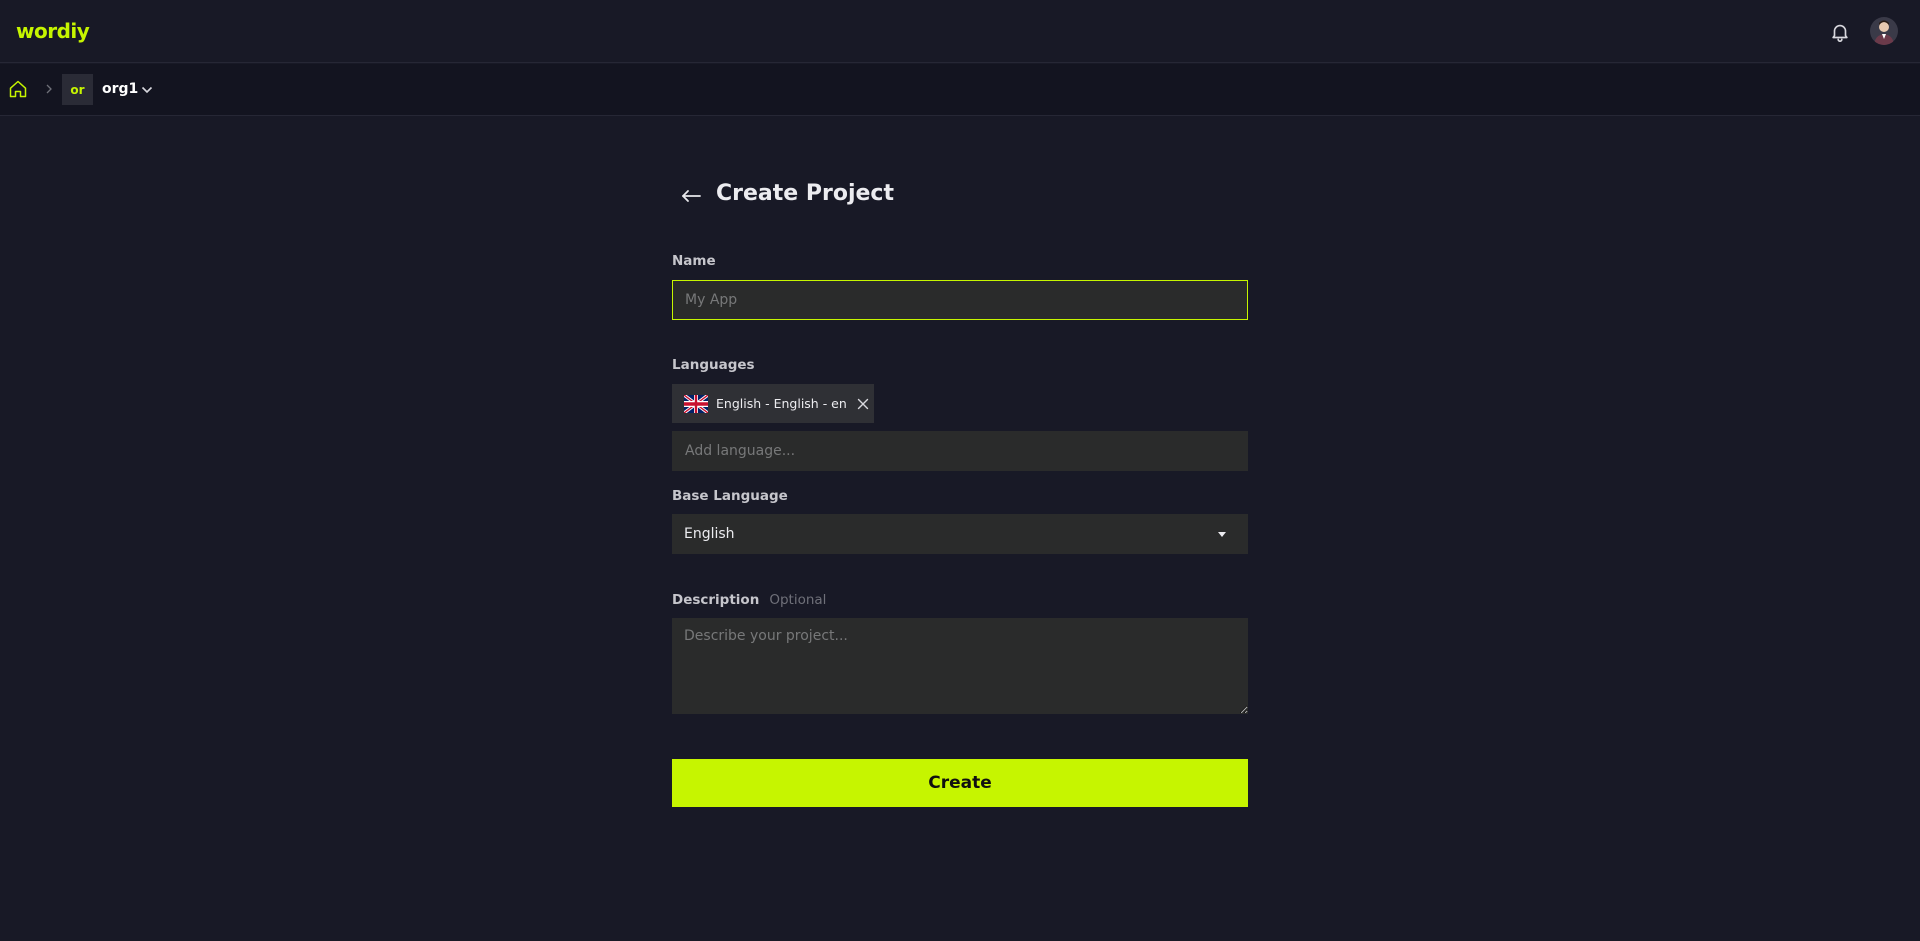 This screenshot has height=941, width=1920. What do you see at coordinates (960, 300) in the screenshot?
I see `name-input` at bounding box center [960, 300].